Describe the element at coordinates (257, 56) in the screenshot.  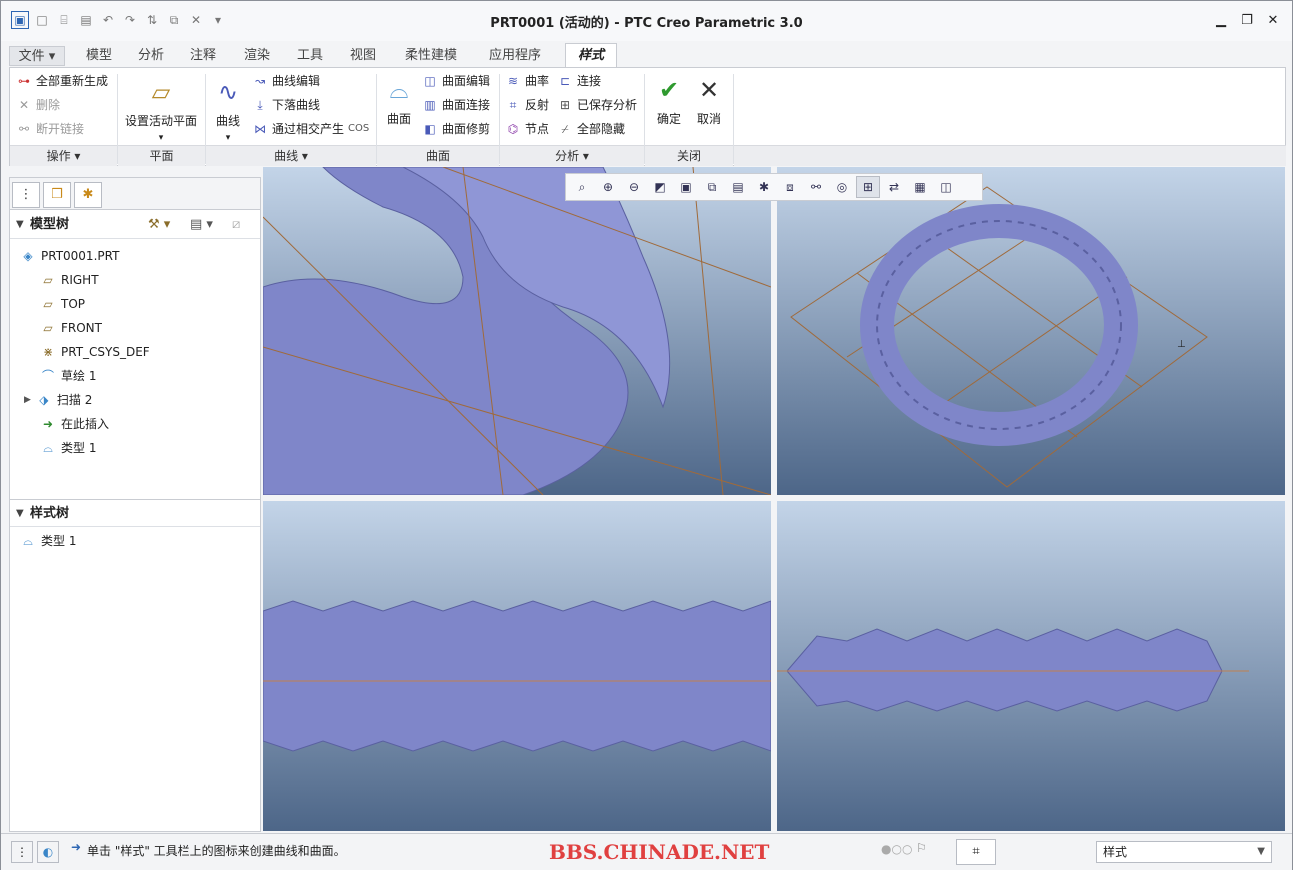
I see `tab-render: 渲染` at that location.